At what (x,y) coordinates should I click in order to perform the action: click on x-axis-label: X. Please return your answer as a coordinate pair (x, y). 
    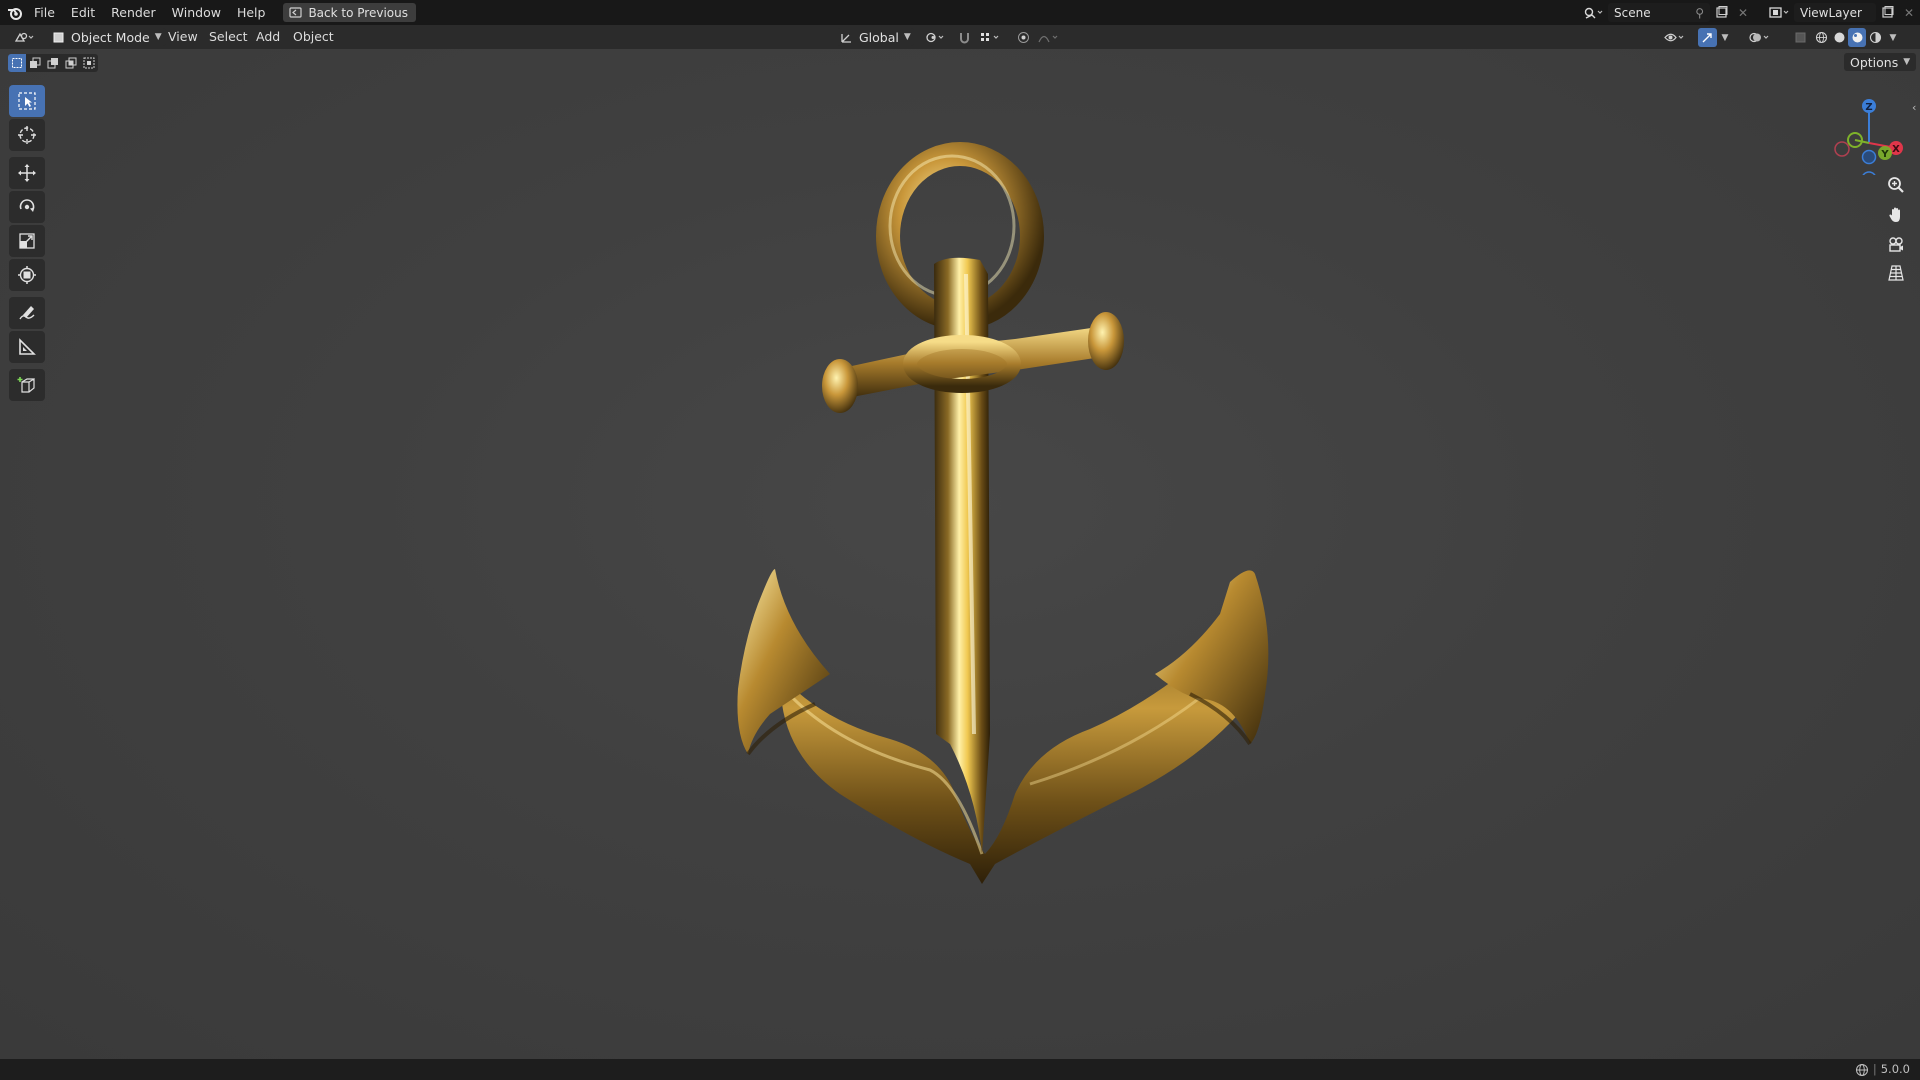
    Looking at the image, I should click on (1896, 149).